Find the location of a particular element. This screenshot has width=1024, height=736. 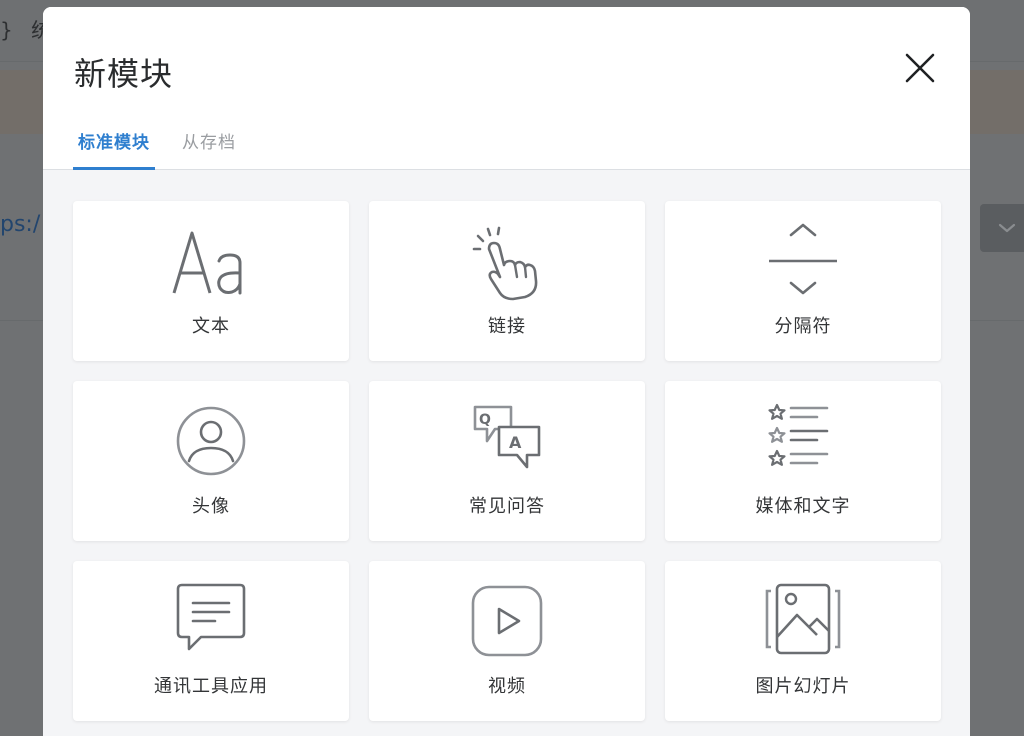

slideshow-icon is located at coordinates (803, 619).